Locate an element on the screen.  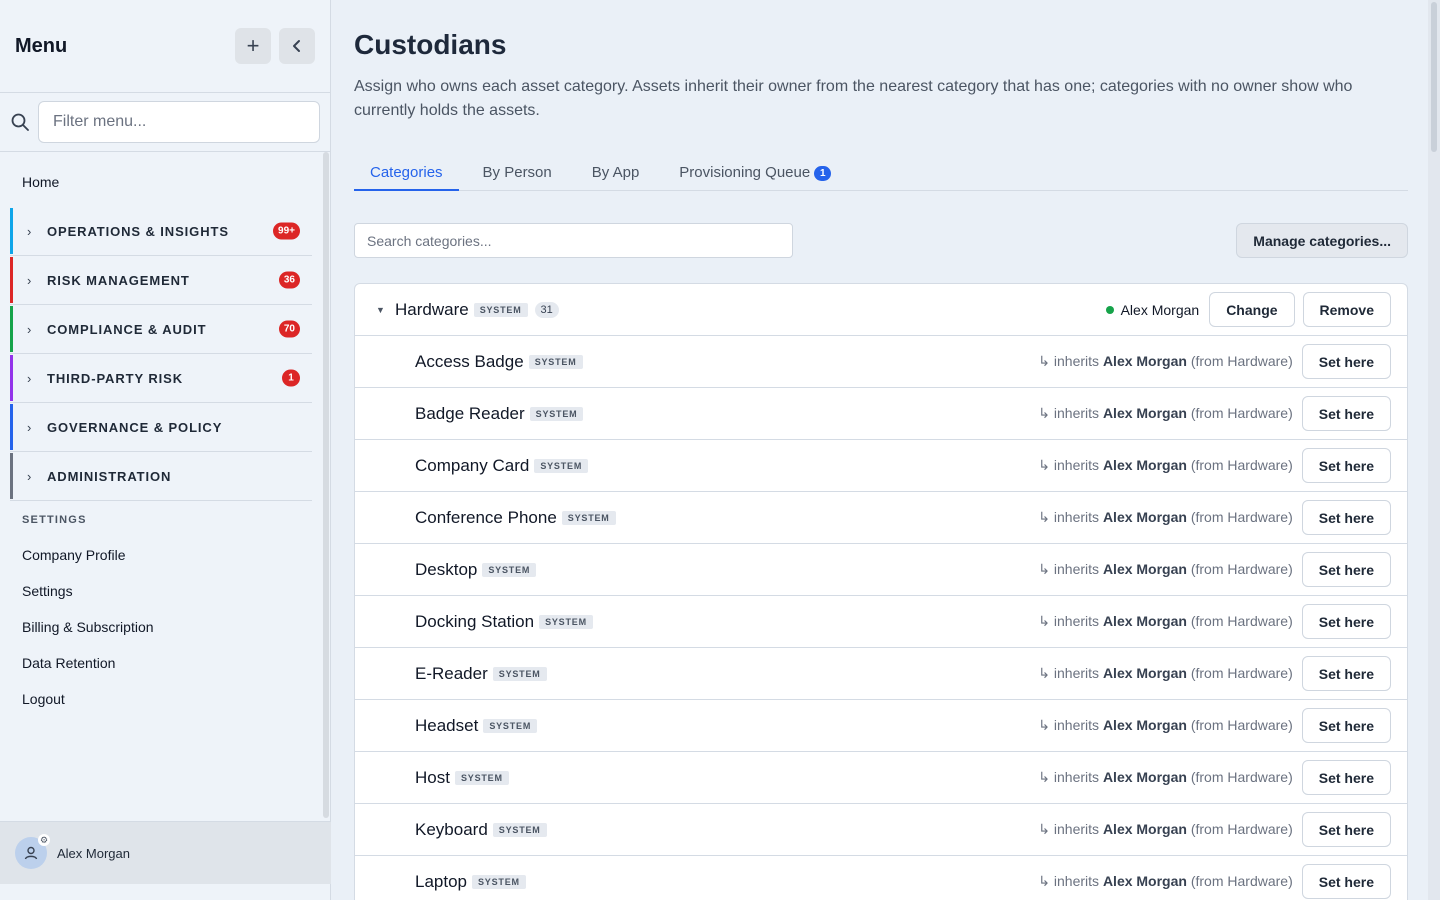
tab-by-person: By Person is located at coordinates (517, 172).